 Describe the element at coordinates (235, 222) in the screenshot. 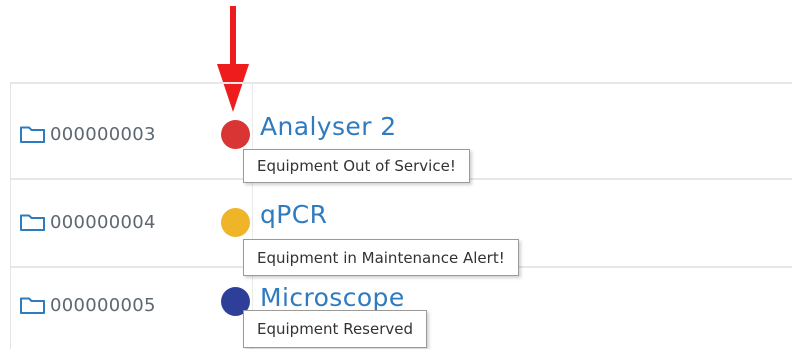

I see `status-maintenance-alert-indicator` at that location.